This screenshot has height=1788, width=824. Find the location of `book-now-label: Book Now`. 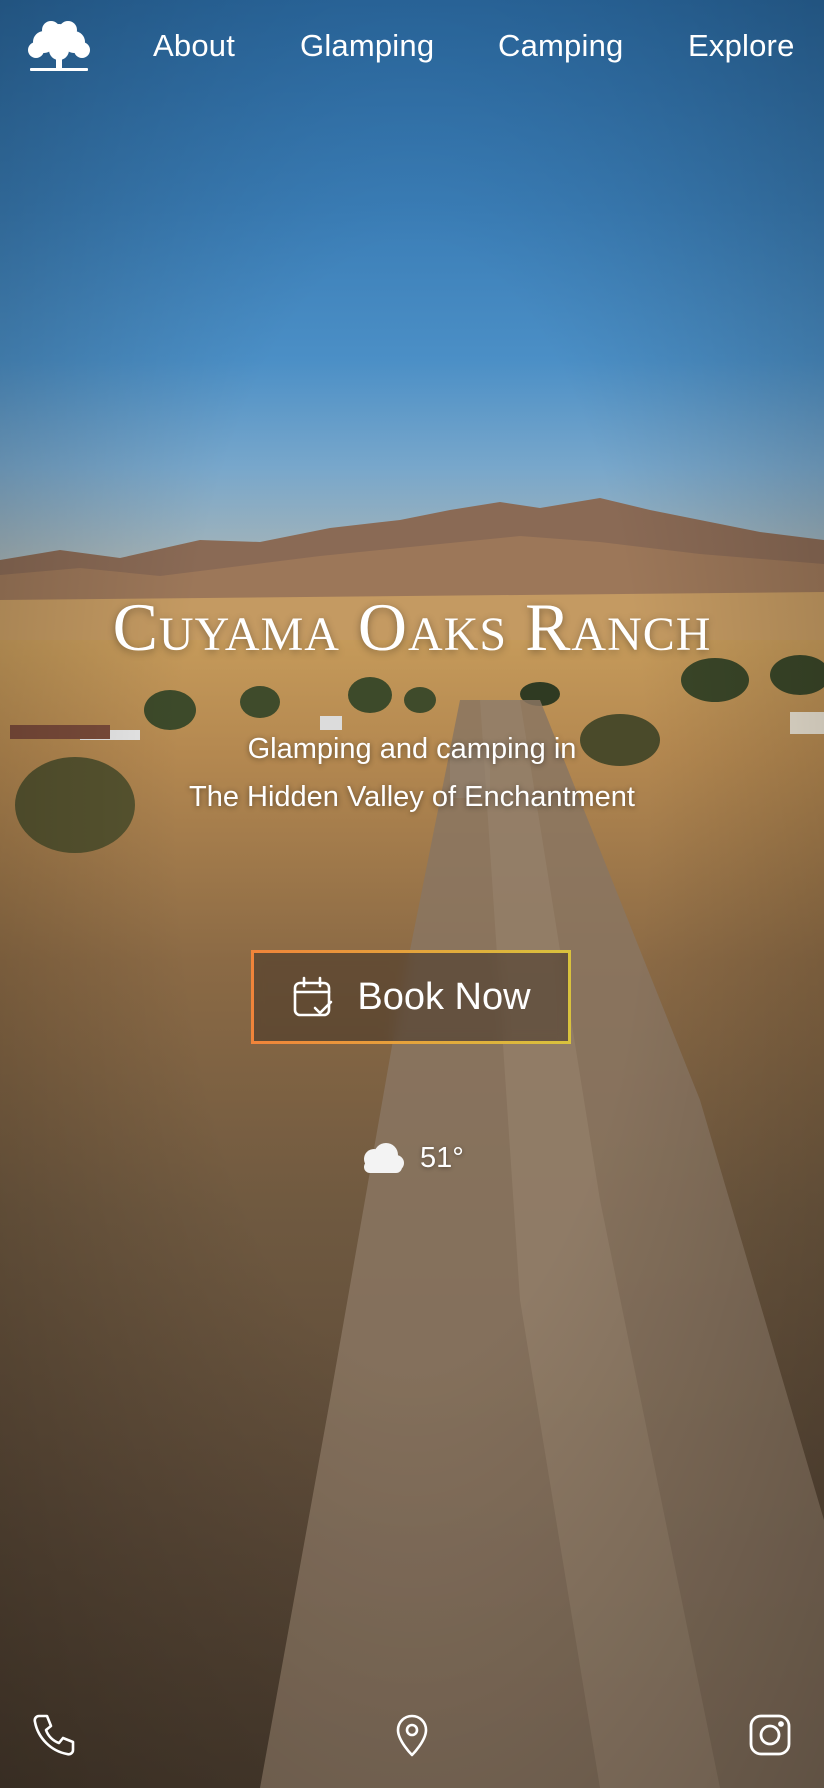

book-now-label: Book Now is located at coordinates (444, 996).